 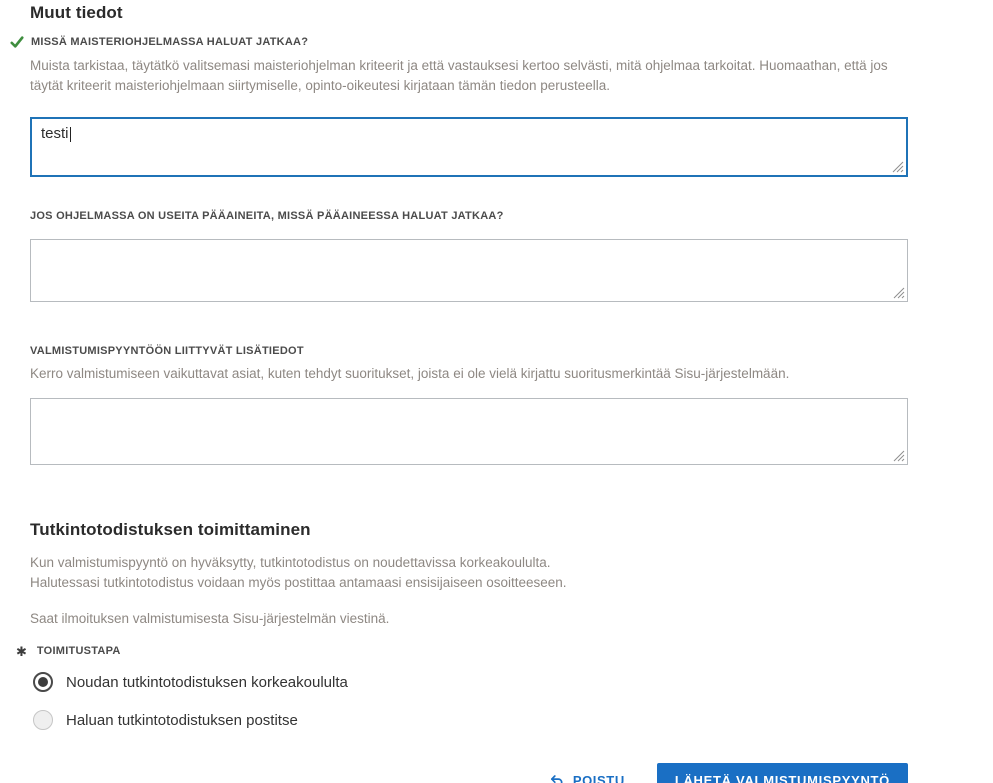 What do you see at coordinates (556, 779) in the screenshot?
I see `back-arrow-icon` at bounding box center [556, 779].